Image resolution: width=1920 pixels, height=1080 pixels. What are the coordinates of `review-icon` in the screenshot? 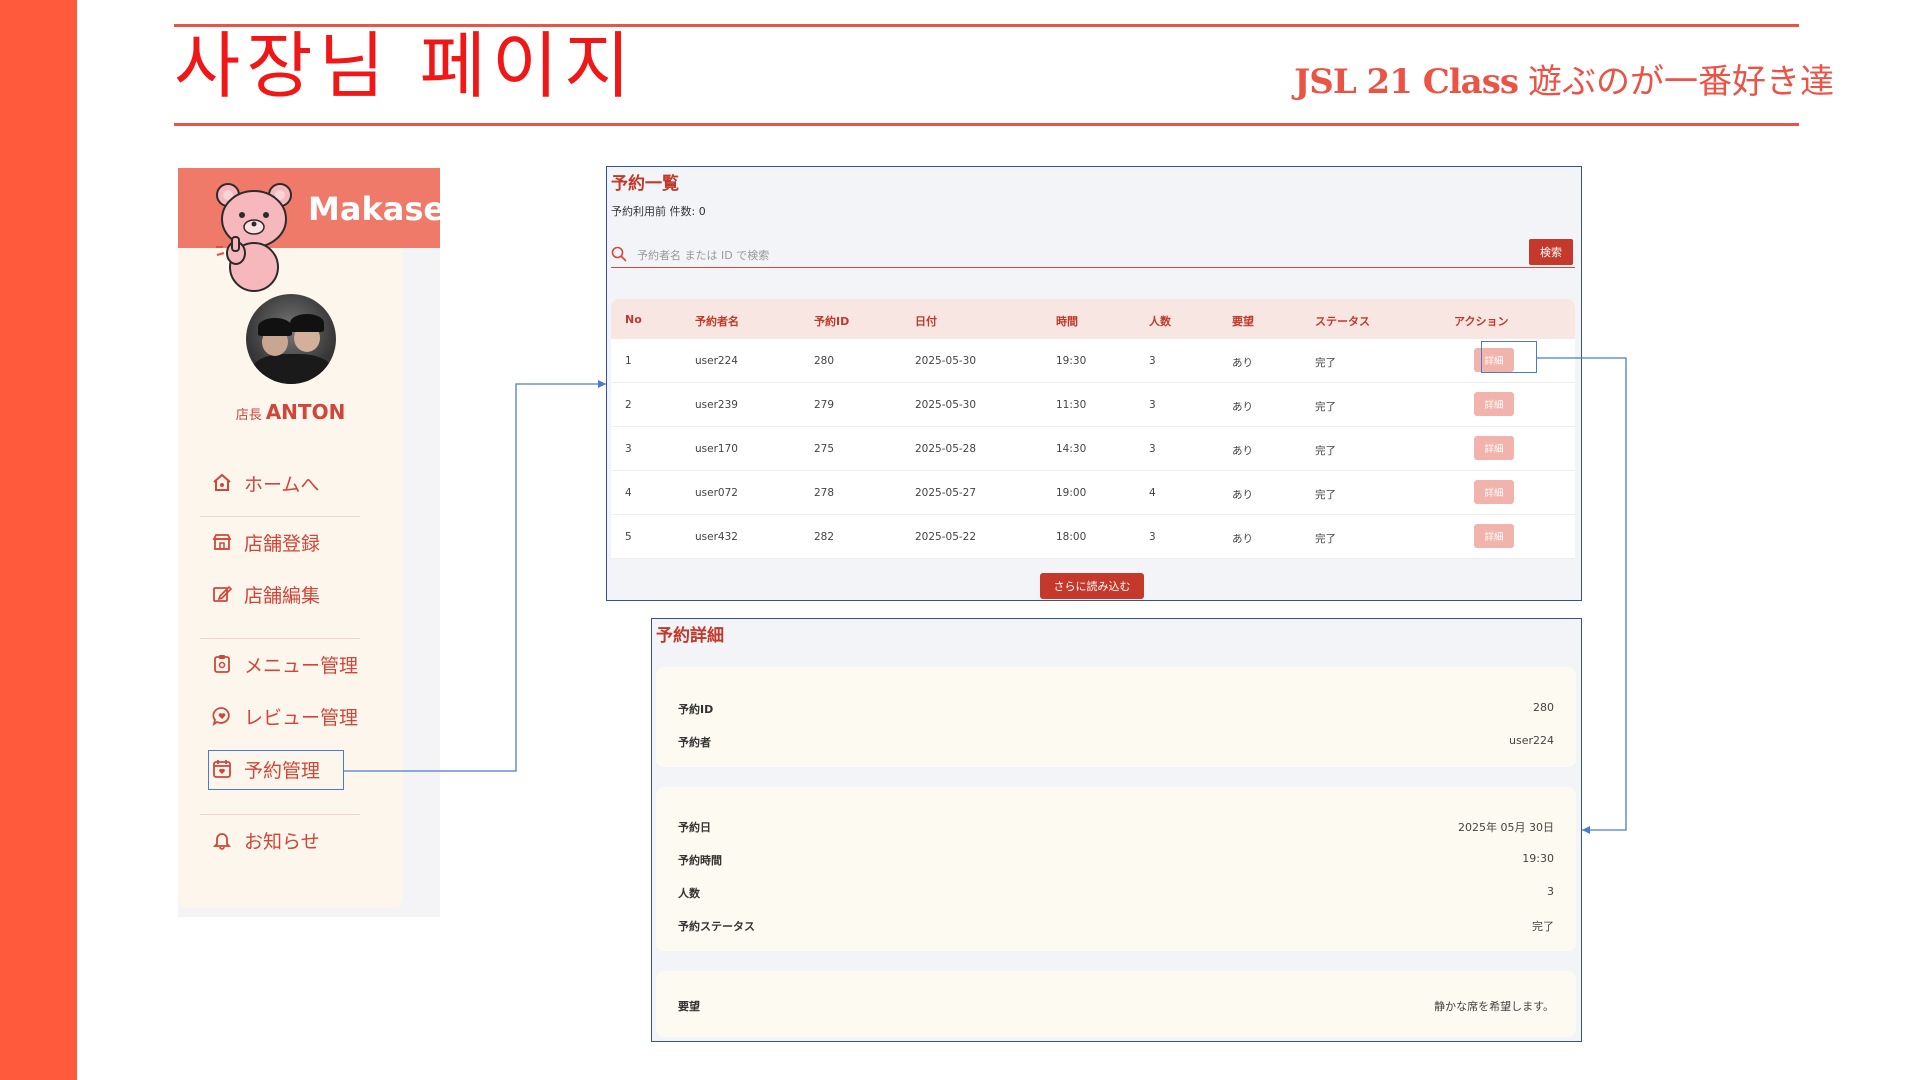 It's located at (221, 716).